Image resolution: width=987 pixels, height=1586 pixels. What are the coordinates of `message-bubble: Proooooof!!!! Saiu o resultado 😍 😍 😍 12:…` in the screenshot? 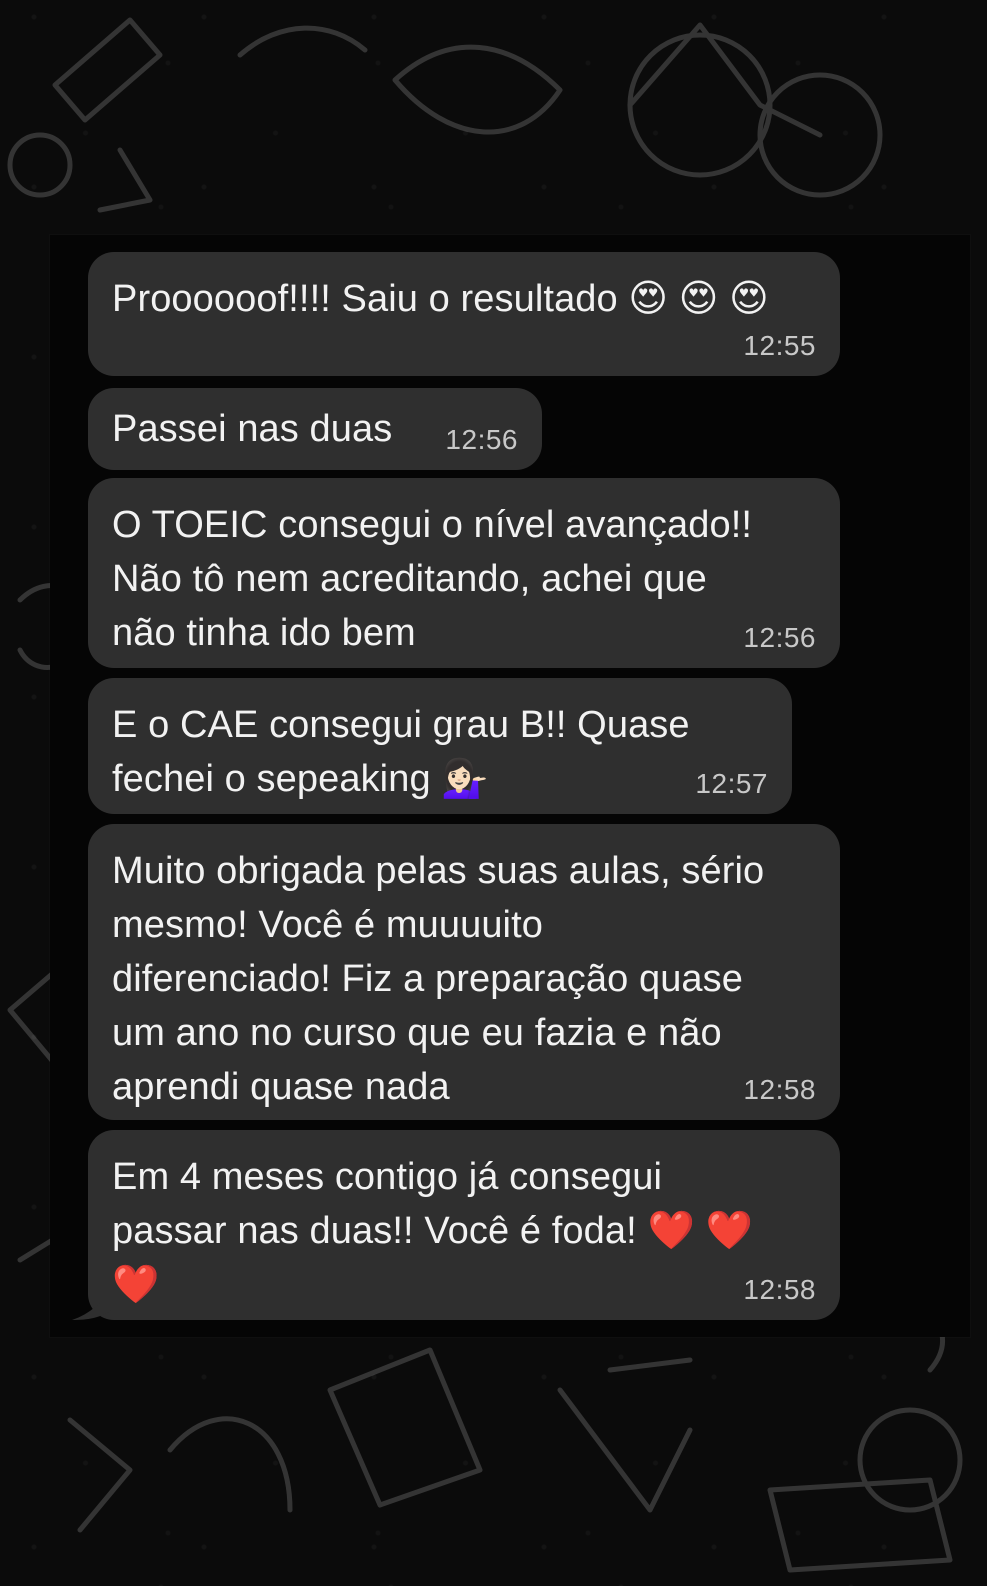 It's located at (464, 314).